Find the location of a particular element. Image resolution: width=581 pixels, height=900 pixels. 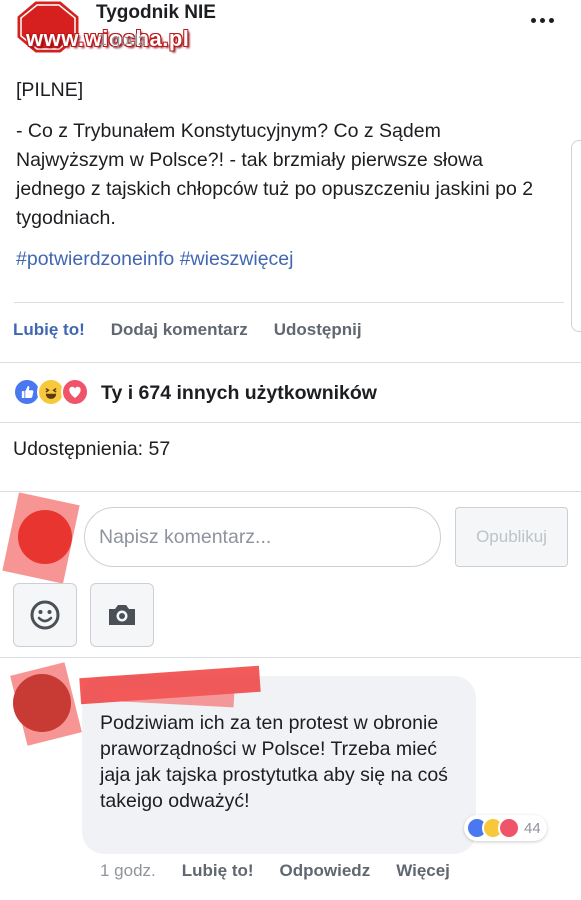

smiley-icon is located at coordinates (45, 615).